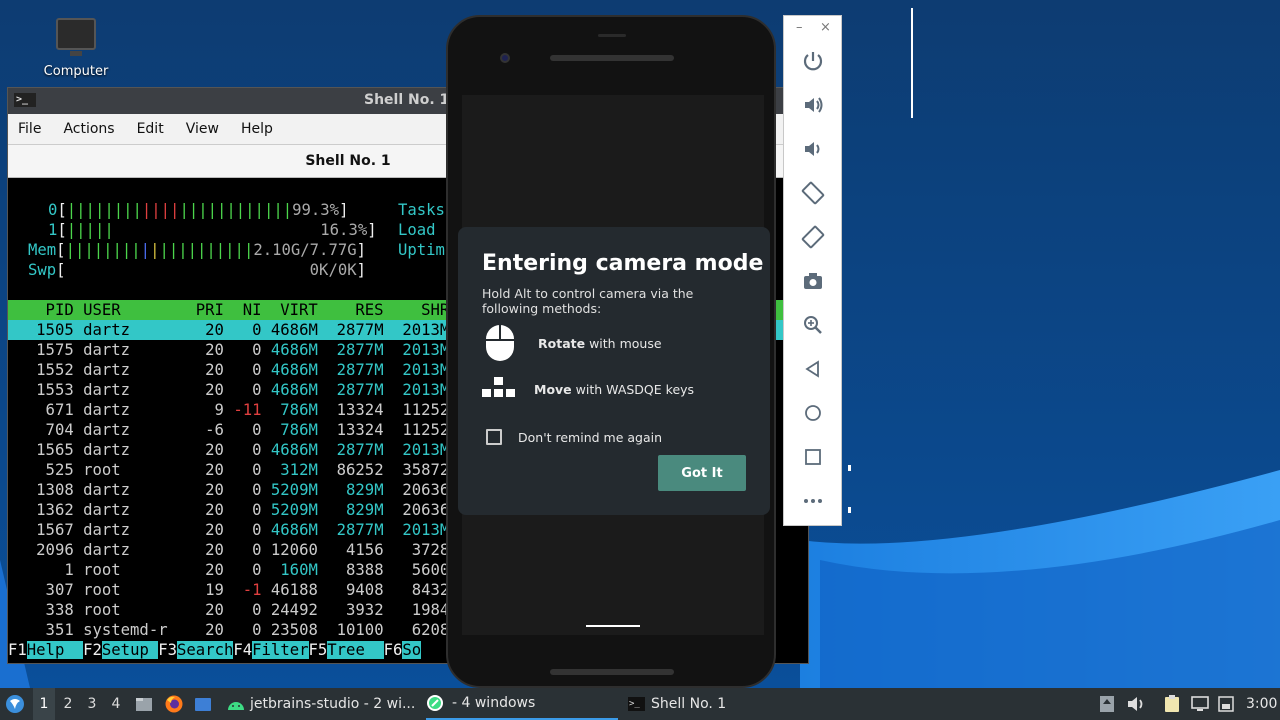 The height and width of the screenshot is (720, 1280). I want to click on tab-shell-1: Shell No. 1, so click(347, 161).